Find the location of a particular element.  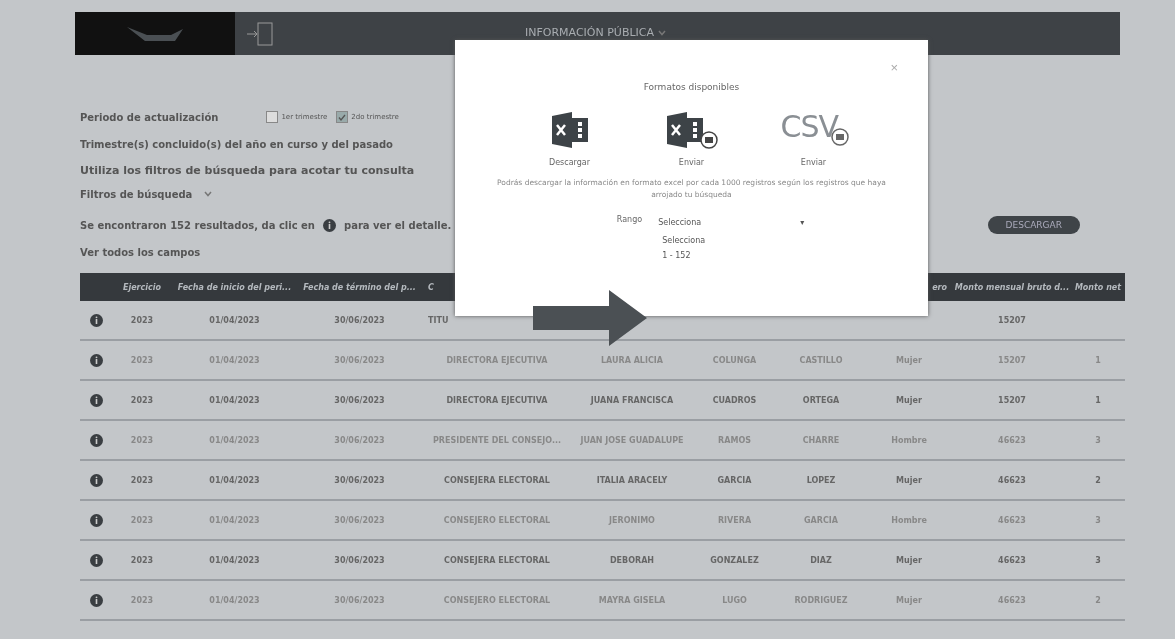

column-header: Monto net is located at coordinates (1098, 287).